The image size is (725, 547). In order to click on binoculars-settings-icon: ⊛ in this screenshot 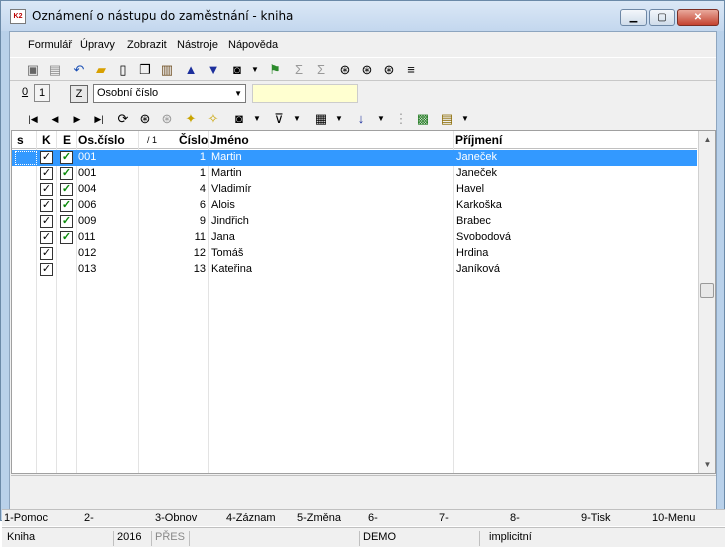, I will do `click(389, 70)`.